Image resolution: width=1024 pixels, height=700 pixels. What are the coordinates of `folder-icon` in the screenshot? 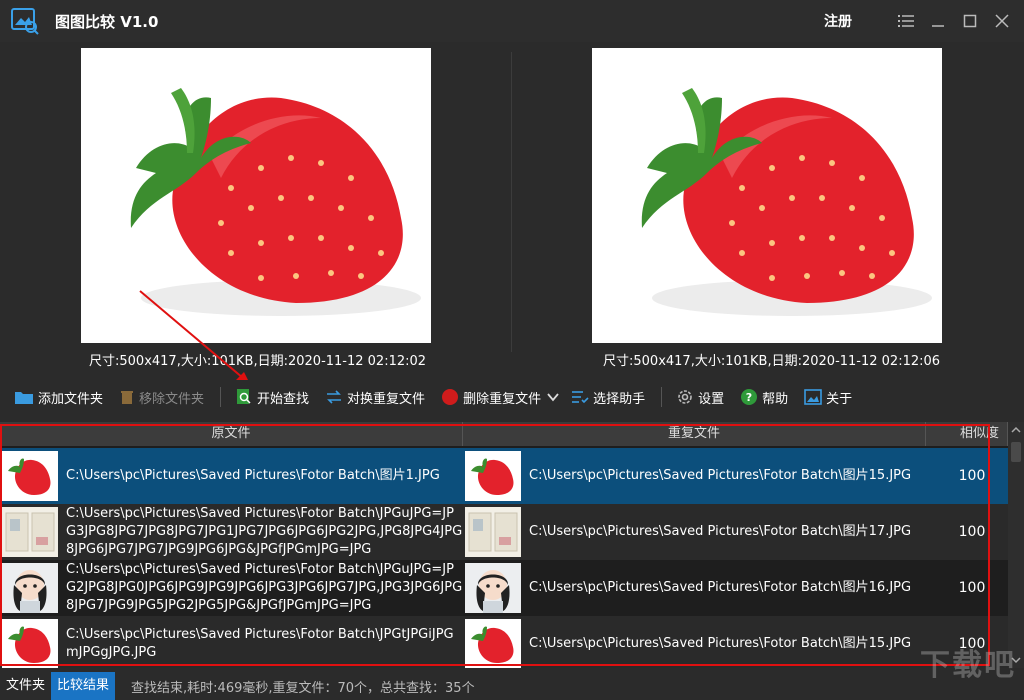 It's located at (24, 398).